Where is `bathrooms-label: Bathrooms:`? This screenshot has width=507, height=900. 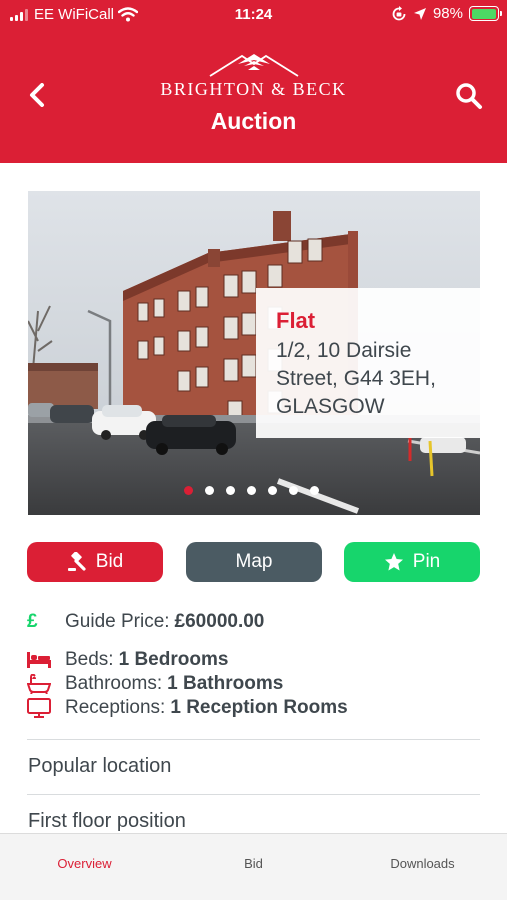
bathrooms-label: Bathrooms: is located at coordinates (114, 683).